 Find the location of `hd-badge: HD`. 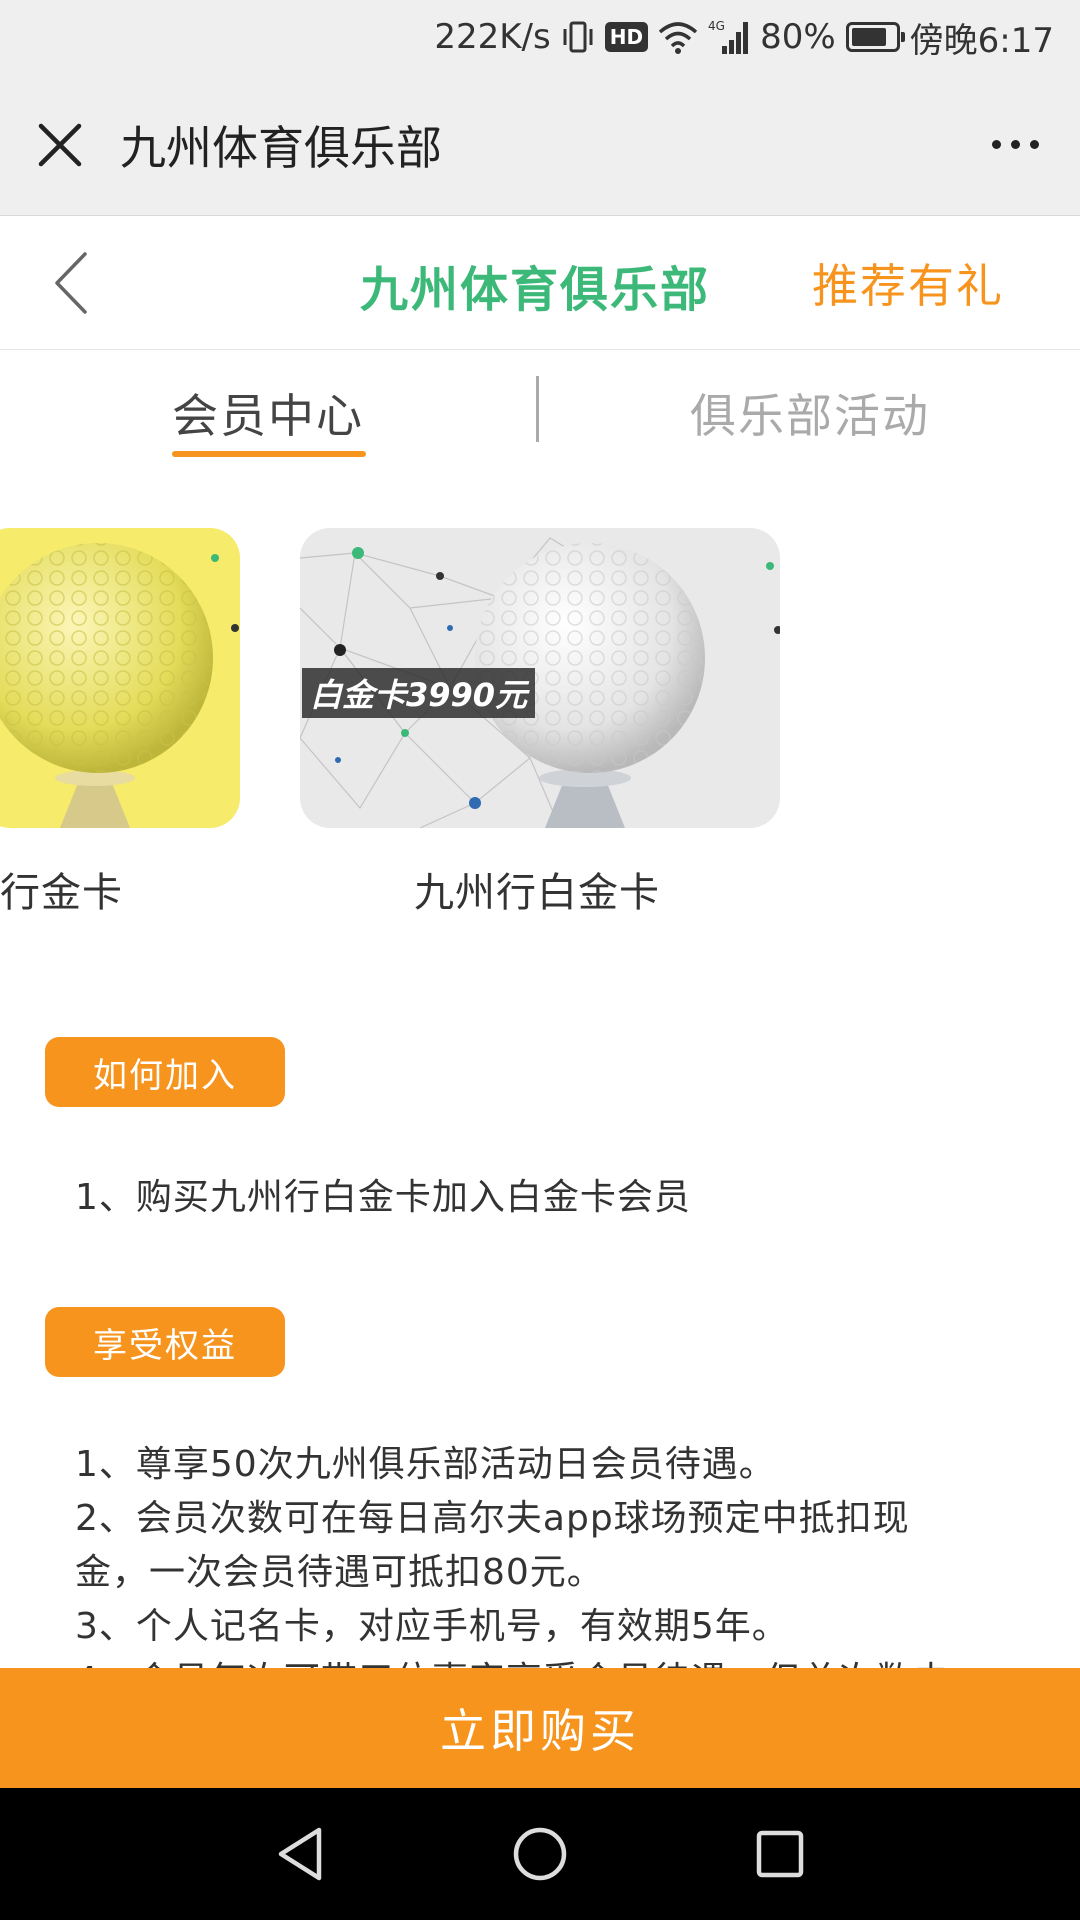

hd-badge: HD is located at coordinates (626, 37).